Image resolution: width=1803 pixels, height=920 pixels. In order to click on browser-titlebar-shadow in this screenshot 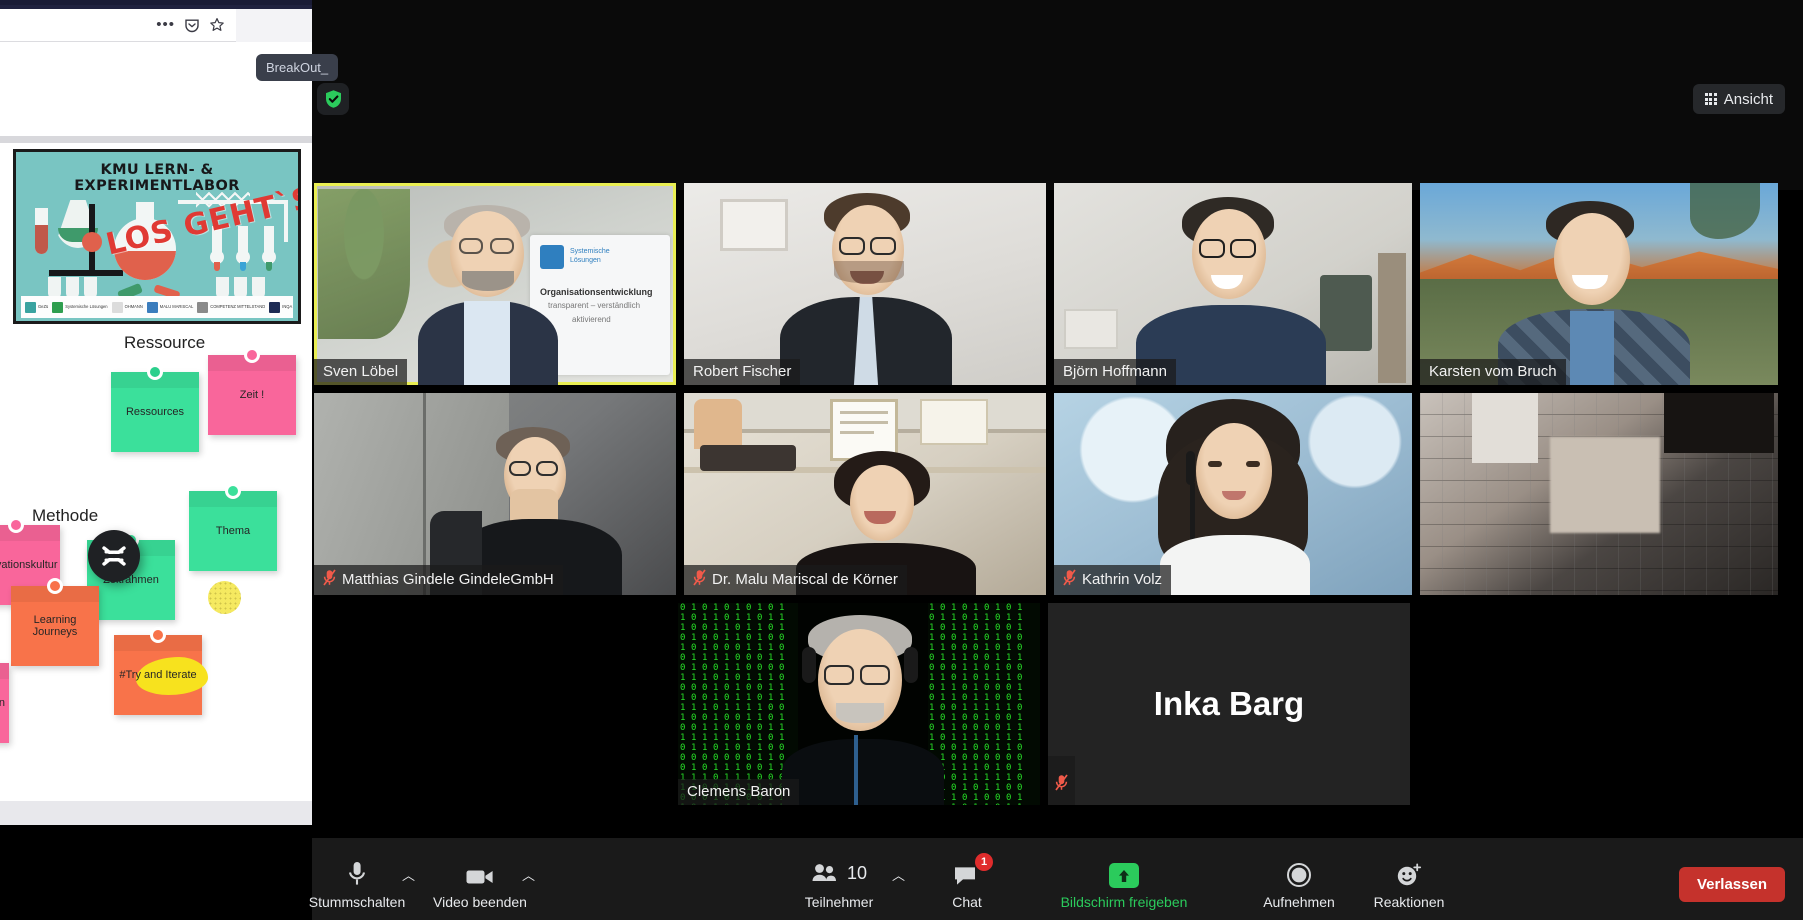, I will do `click(156, 2)`.